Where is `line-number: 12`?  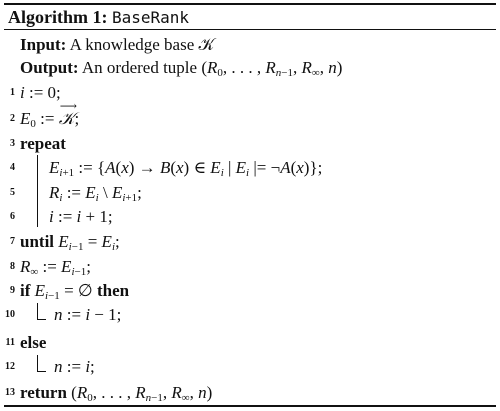
line-number: 12 is located at coordinates (10, 366).